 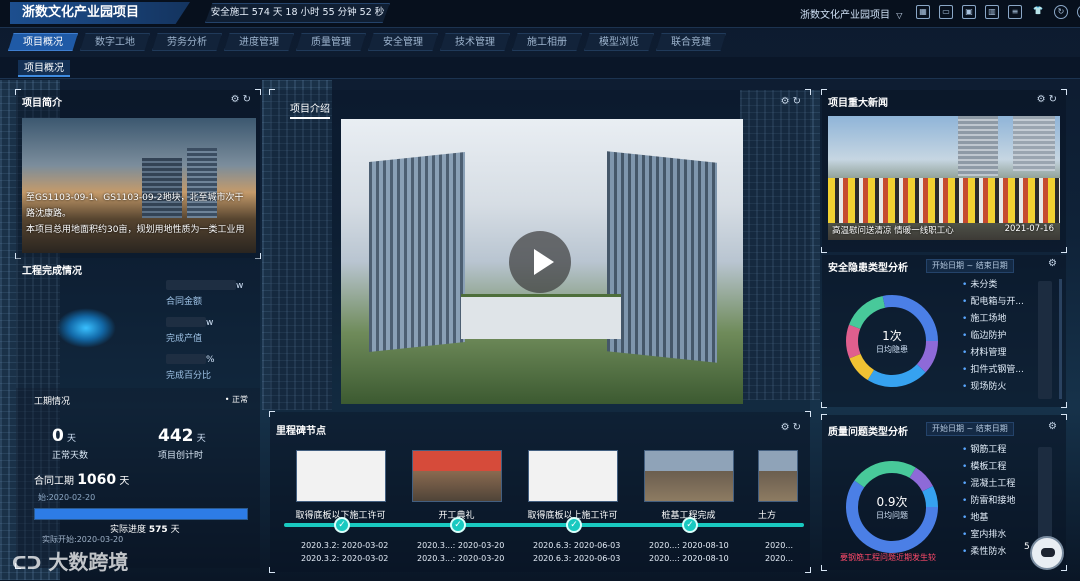 I want to click on progress-fill, so click(x=141, y=514).